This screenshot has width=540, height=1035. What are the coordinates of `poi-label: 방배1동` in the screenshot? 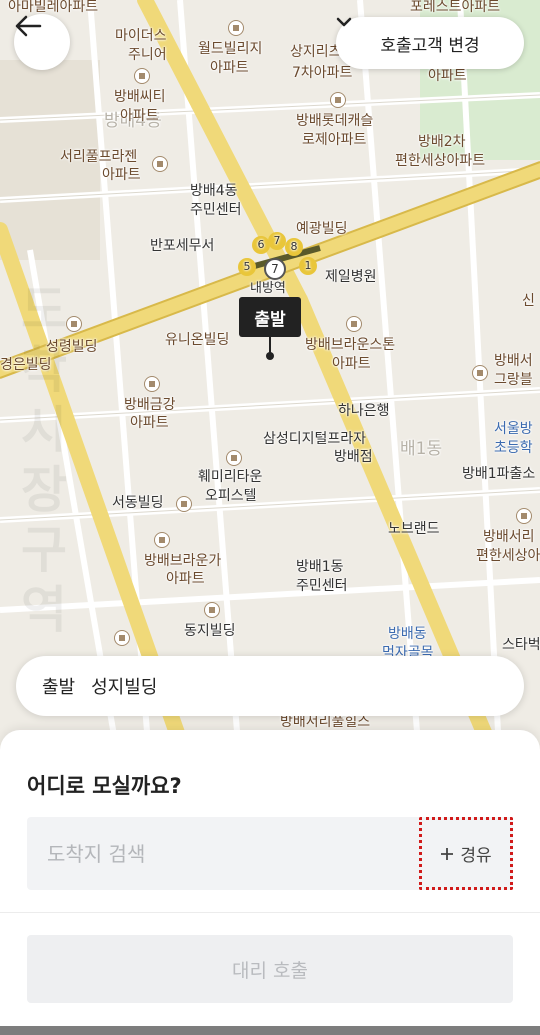 It's located at (320, 567).